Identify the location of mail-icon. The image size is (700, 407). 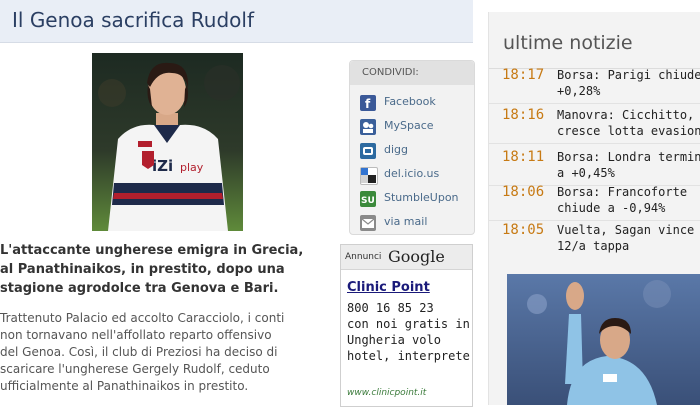
(368, 223).